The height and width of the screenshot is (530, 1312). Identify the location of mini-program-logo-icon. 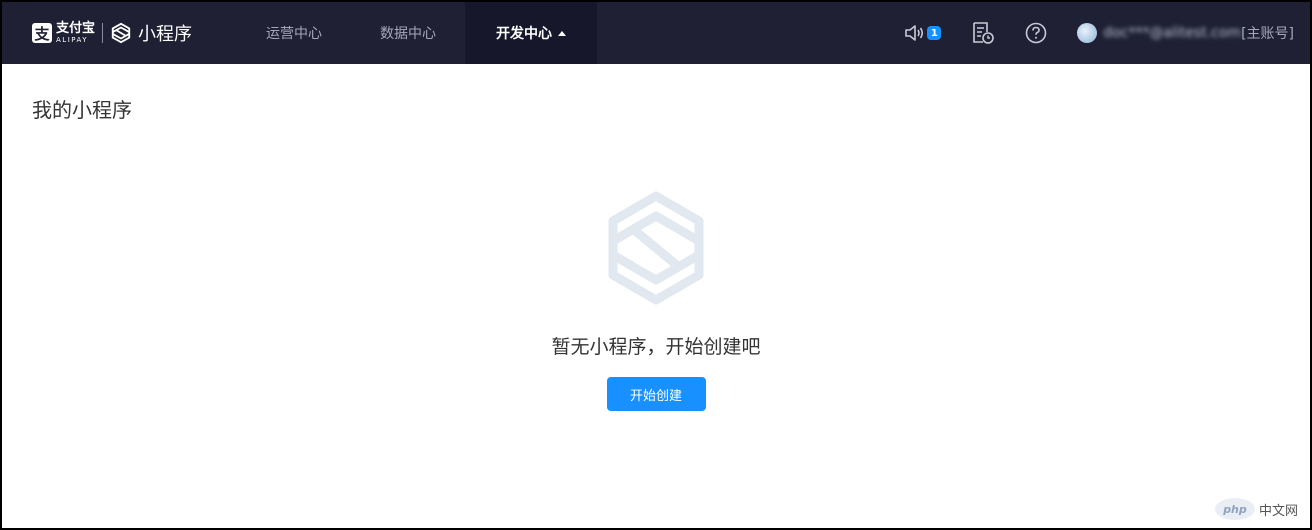
(121, 33).